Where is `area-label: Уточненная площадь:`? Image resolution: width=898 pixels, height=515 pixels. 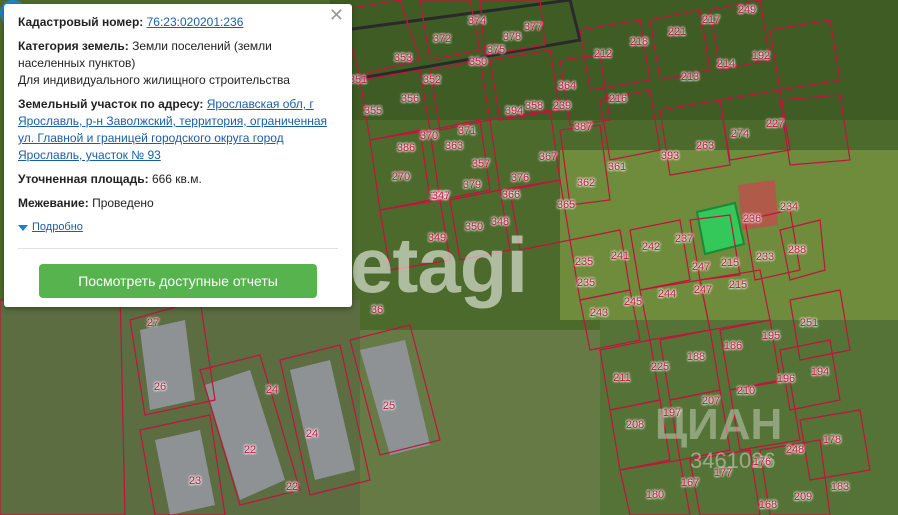 area-label: Уточненная площадь: is located at coordinates (83, 179).